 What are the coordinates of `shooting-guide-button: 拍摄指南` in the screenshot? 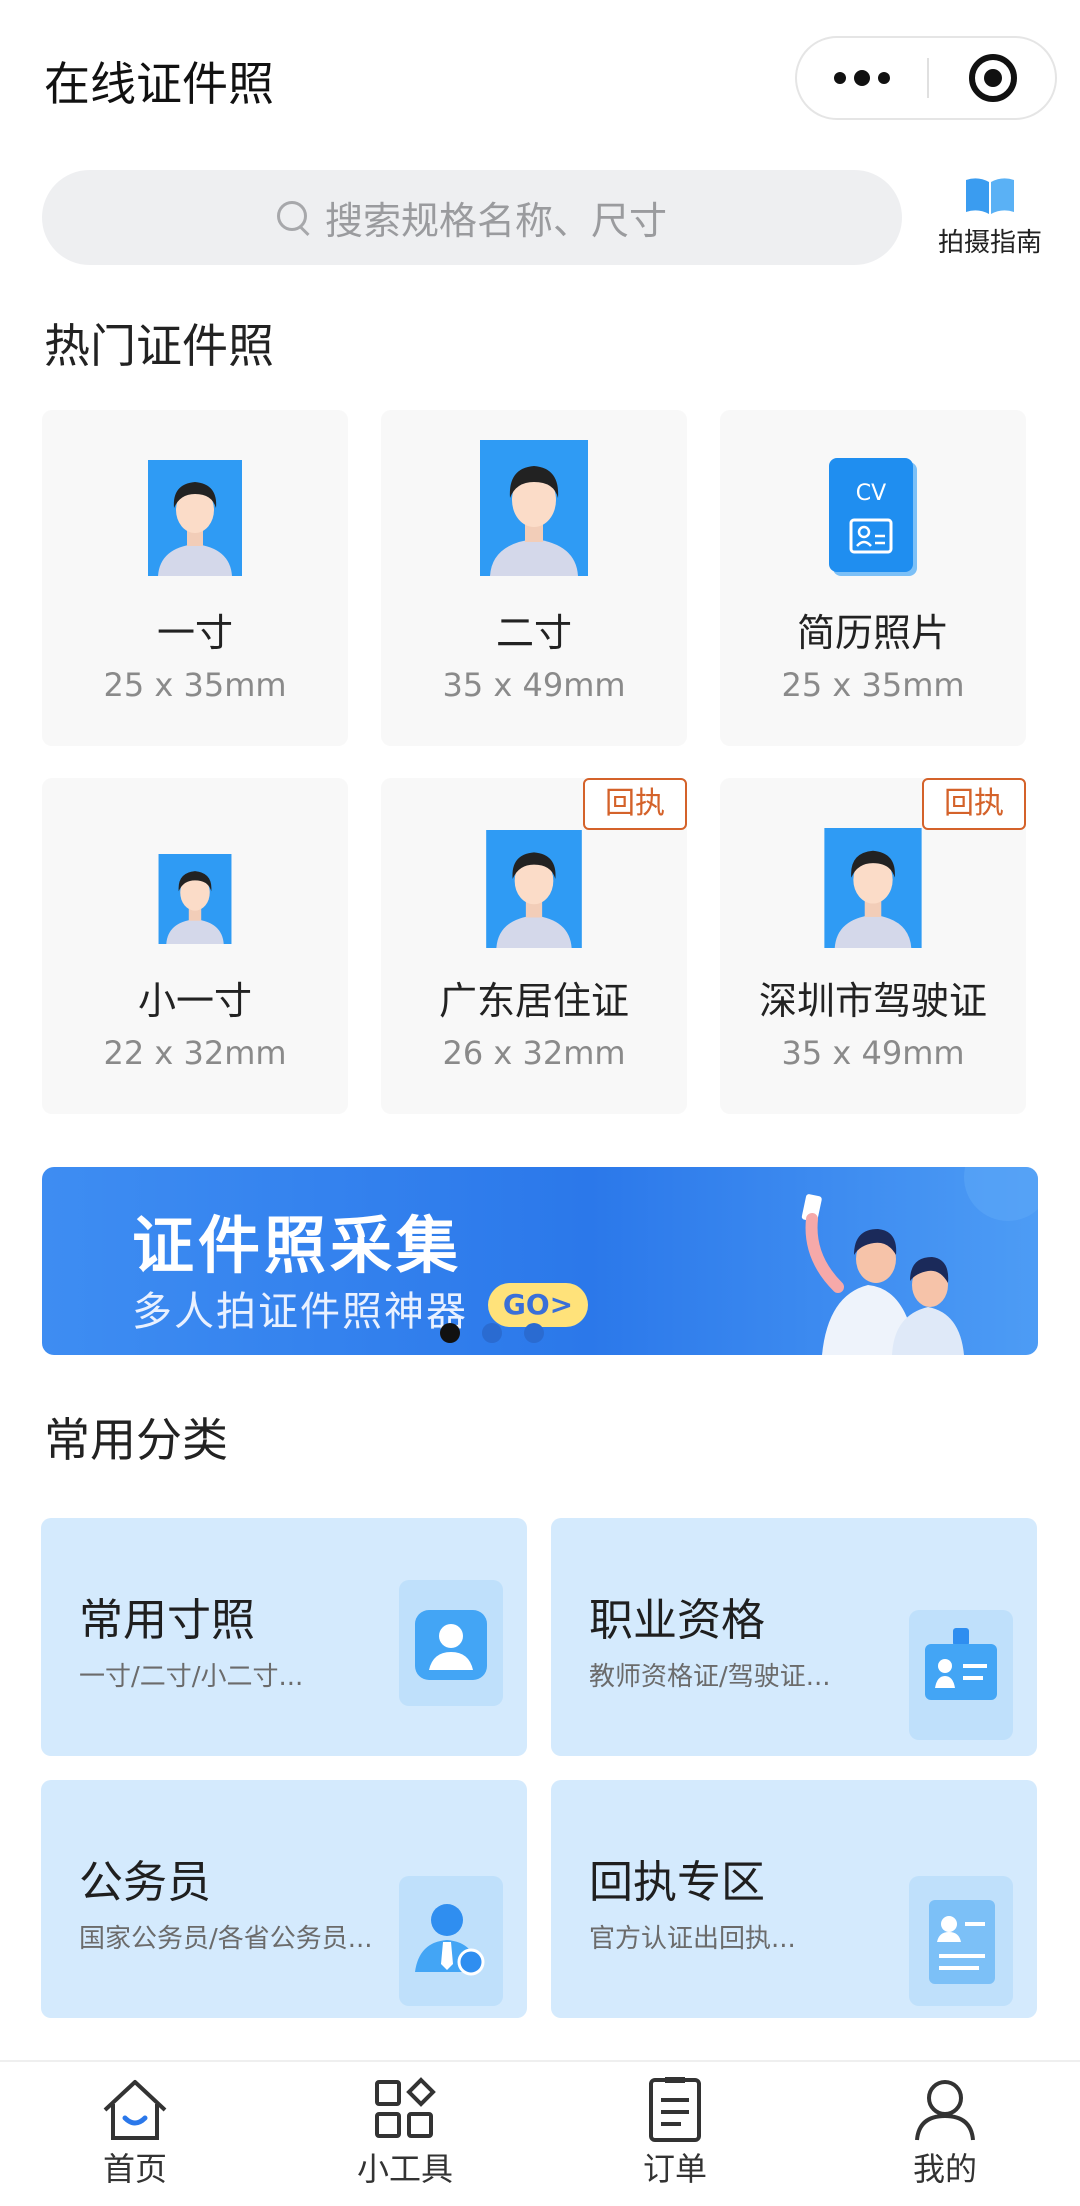 It's located at (990, 218).